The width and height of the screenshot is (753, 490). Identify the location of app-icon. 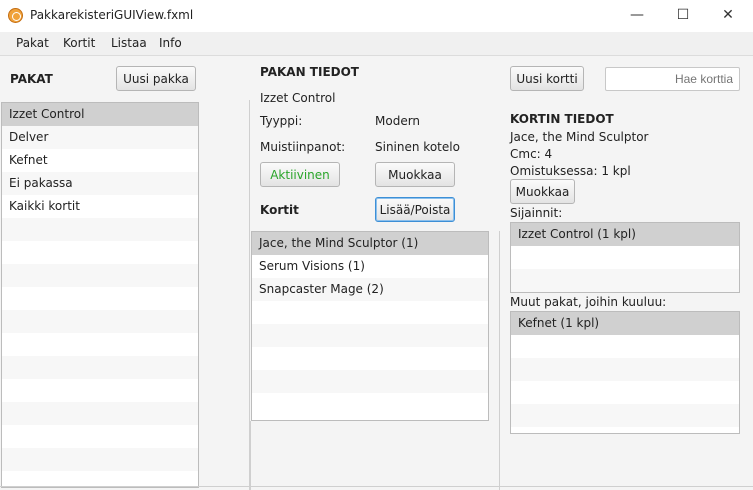
(15, 15).